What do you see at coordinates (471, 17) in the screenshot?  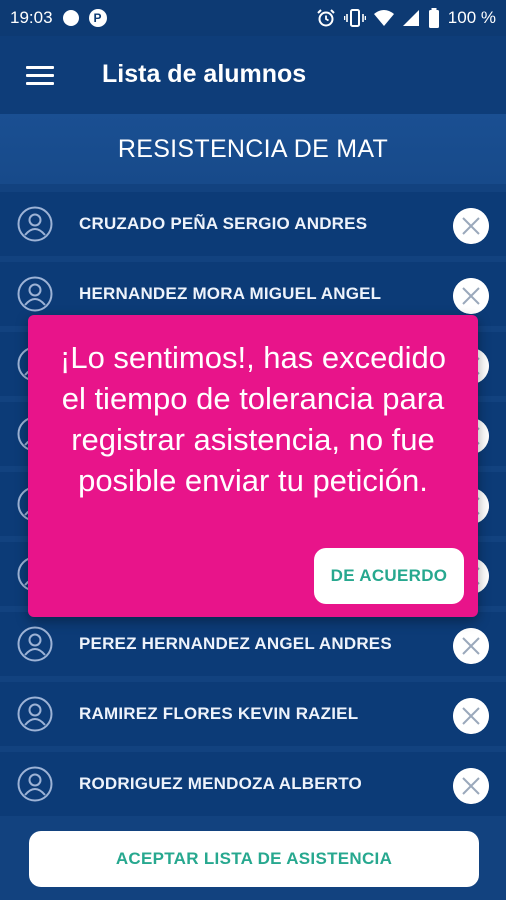 I see `battery-level: 100 %` at bounding box center [471, 17].